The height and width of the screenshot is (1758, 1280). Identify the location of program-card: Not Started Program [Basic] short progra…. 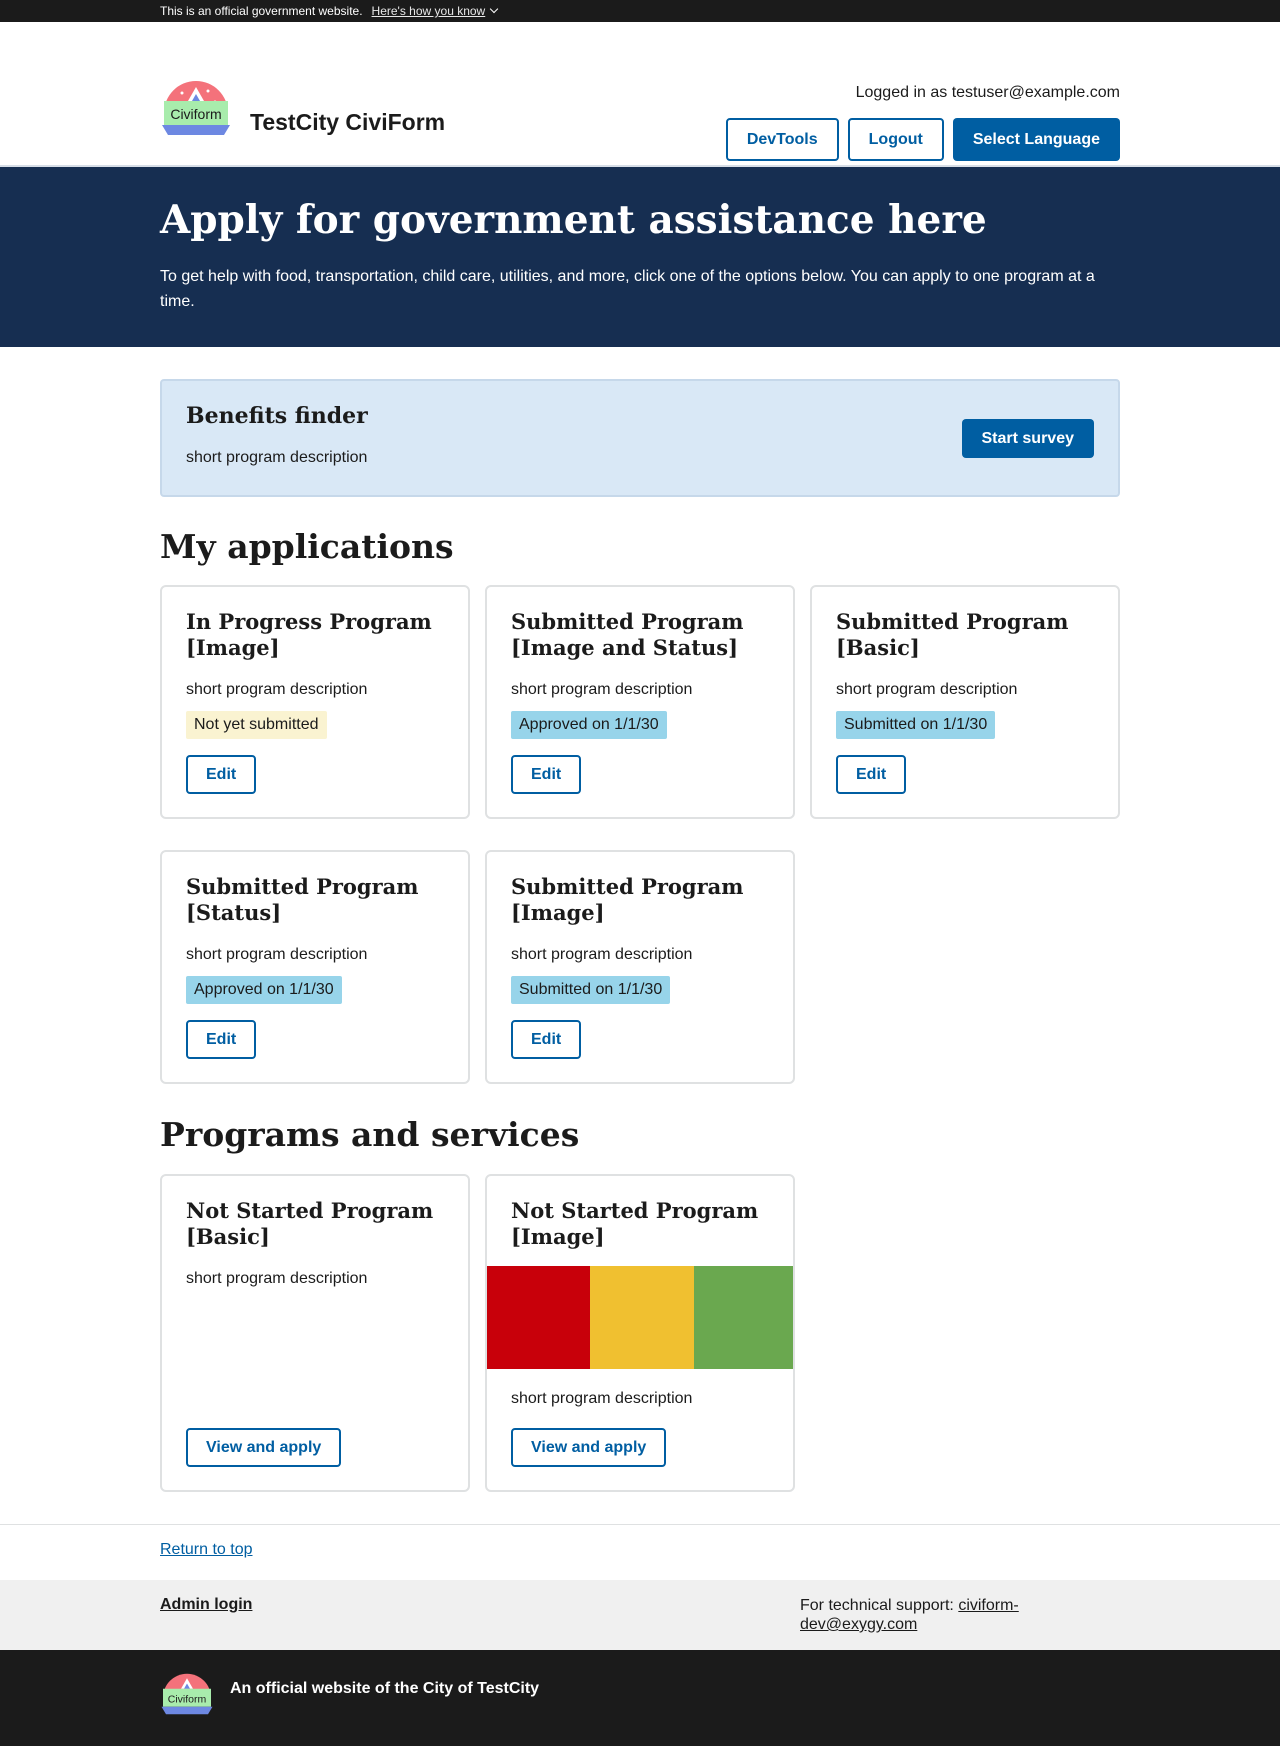
(315, 1333).